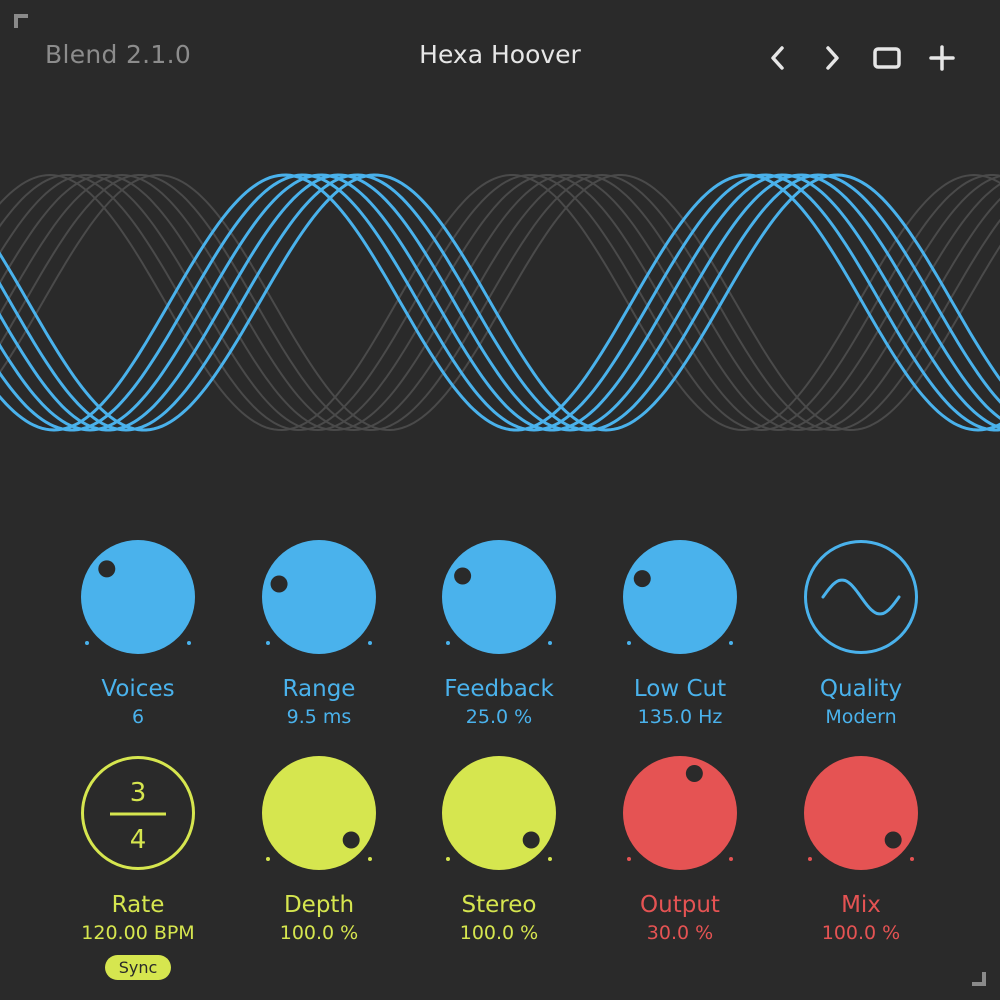  I want to click on sine-wave-icon, so click(861, 597).